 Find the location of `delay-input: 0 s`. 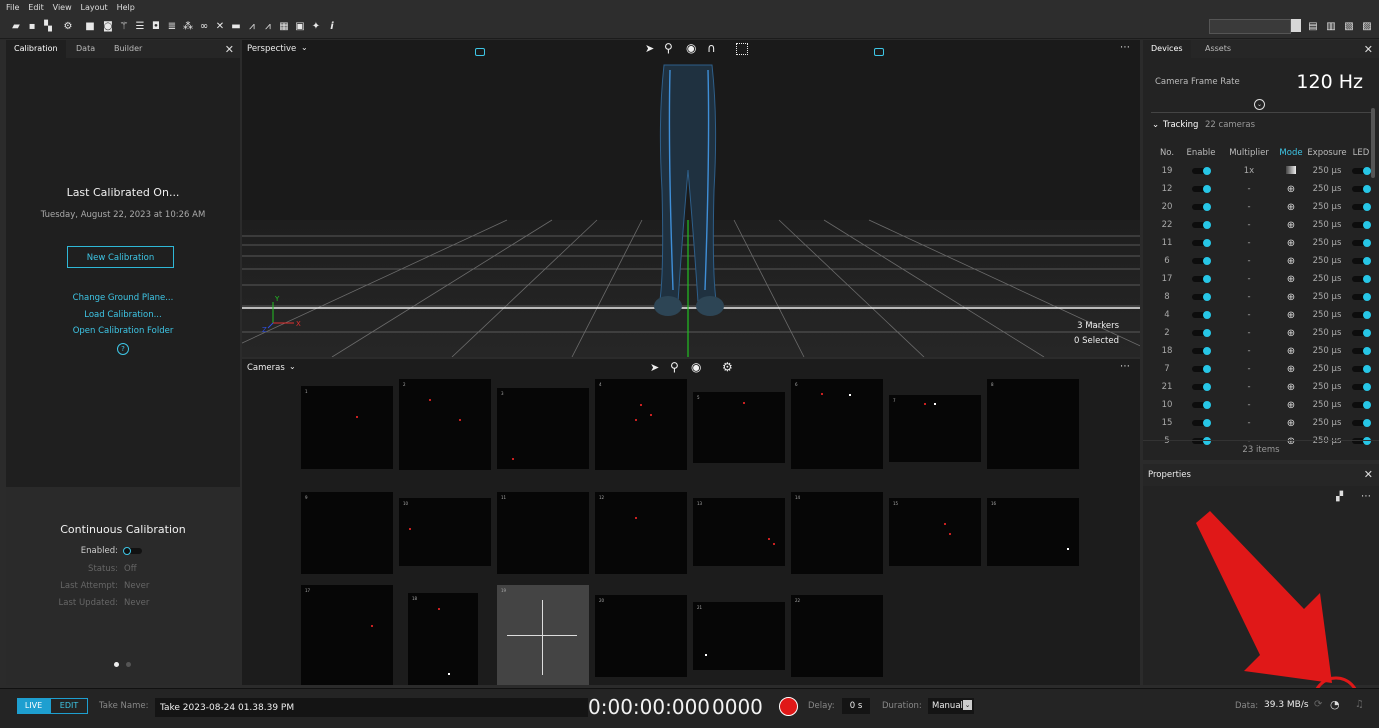

delay-input: 0 s is located at coordinates (856, 706).